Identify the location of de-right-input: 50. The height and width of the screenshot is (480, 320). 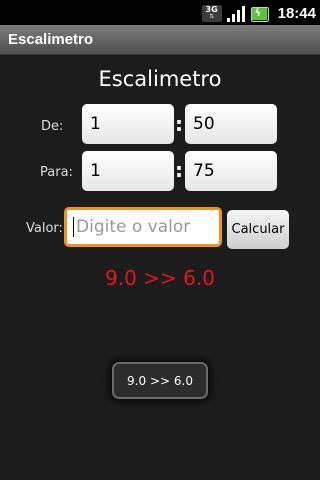
(231, 124).